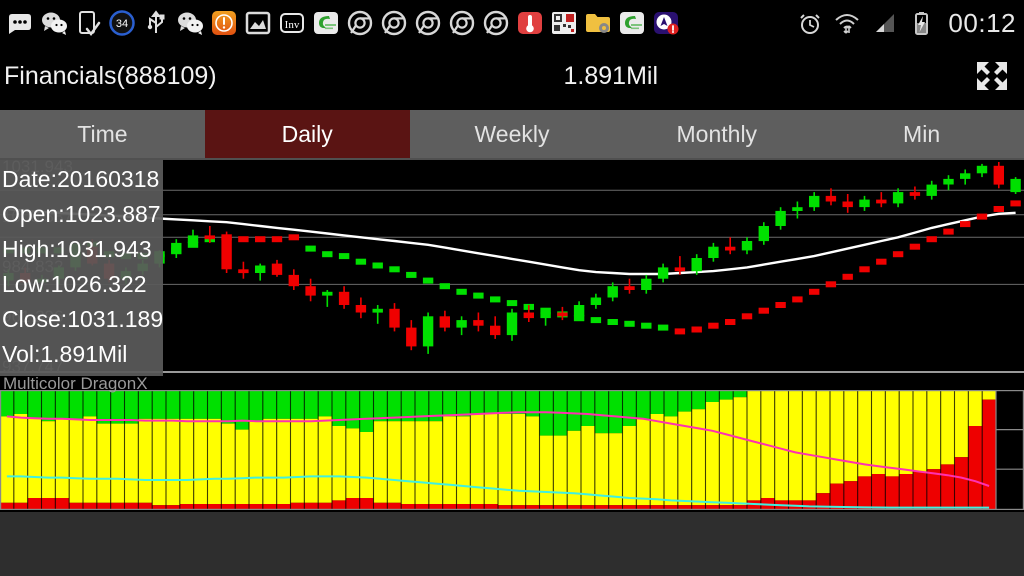 This screenshot has height=576, width=1024. I want to click on svg-text: 34, so click(122, 24).